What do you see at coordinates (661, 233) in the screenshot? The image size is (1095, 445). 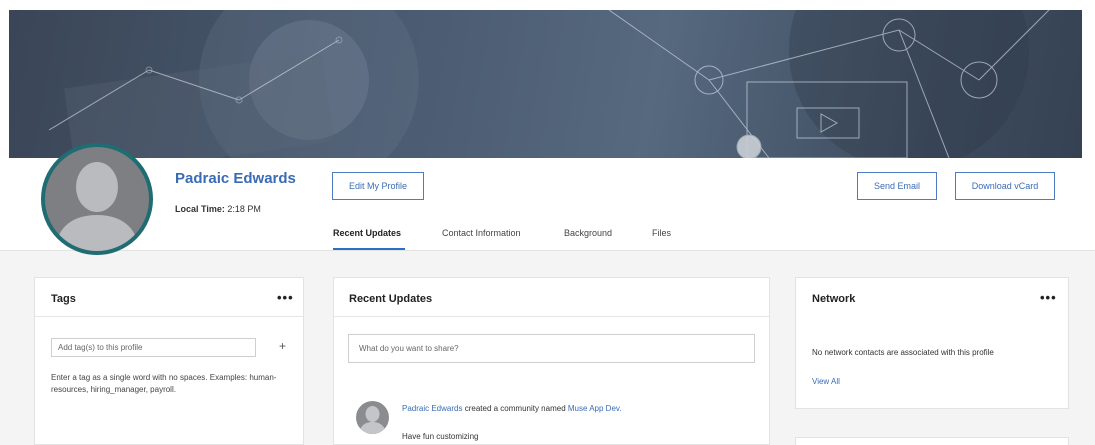 I see `tab-files: Files` at bounding box center [661, 233].